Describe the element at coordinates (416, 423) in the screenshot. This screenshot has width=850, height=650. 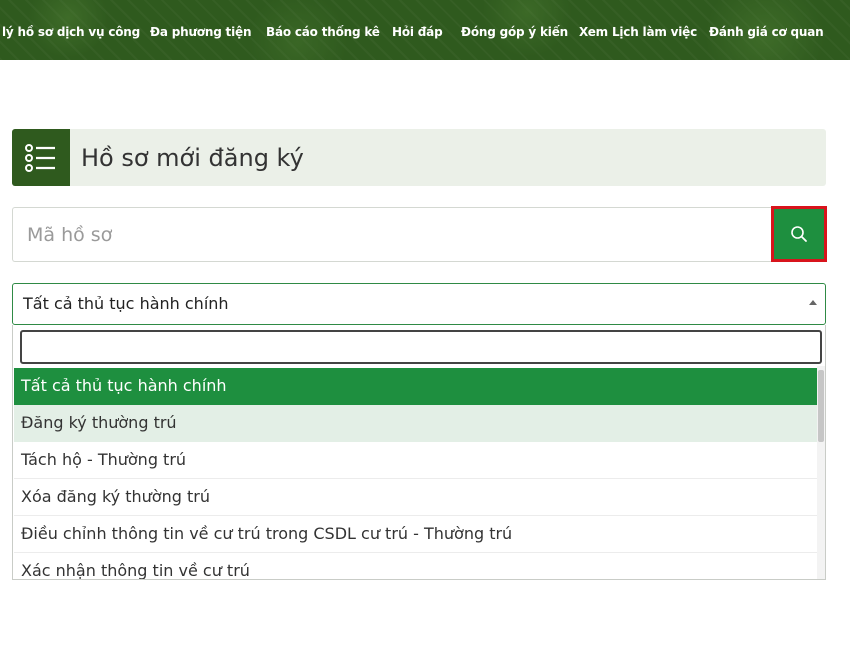
I see `option-dang-ky-thuong-tru: Đăng ký thường trú` at that location.